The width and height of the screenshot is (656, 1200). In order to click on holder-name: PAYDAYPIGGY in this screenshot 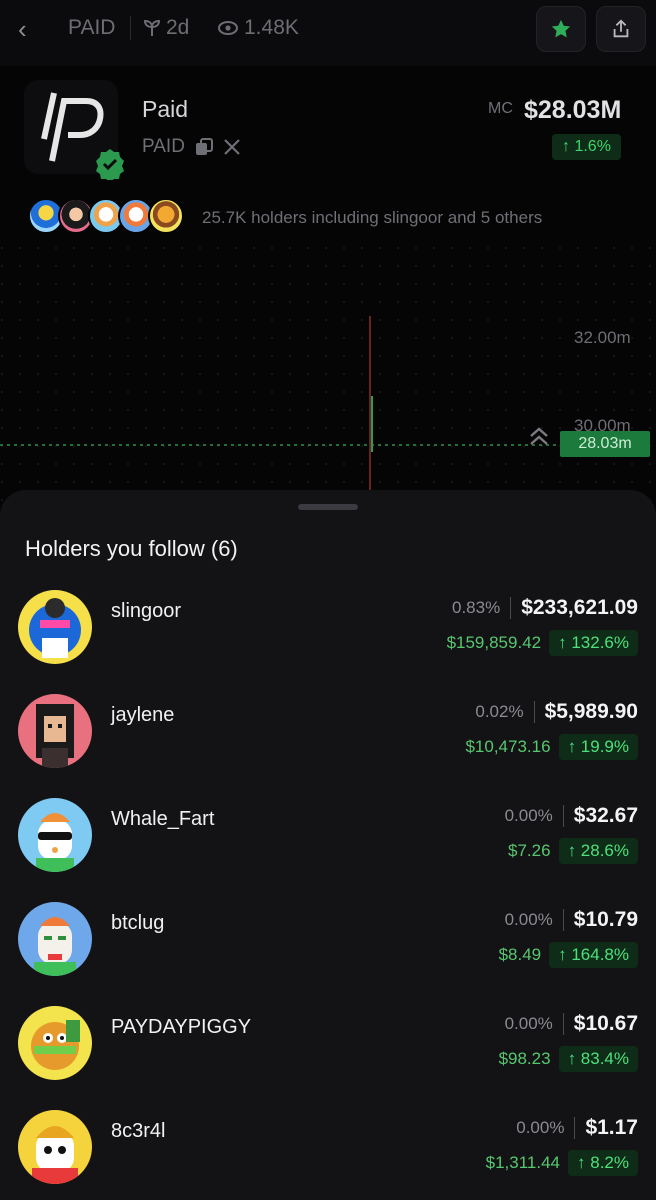, I will do `click(181, 1027)`.